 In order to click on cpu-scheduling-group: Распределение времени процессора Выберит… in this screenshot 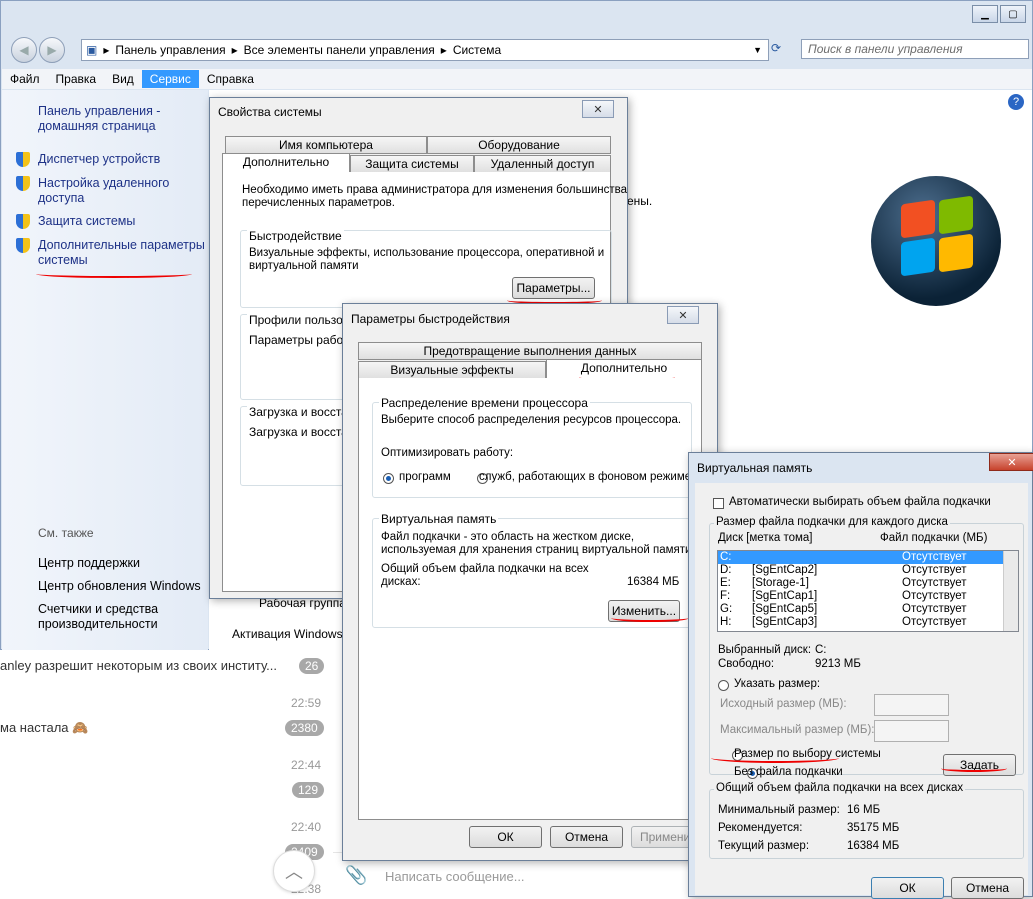, I will do `click(532, 447)`.